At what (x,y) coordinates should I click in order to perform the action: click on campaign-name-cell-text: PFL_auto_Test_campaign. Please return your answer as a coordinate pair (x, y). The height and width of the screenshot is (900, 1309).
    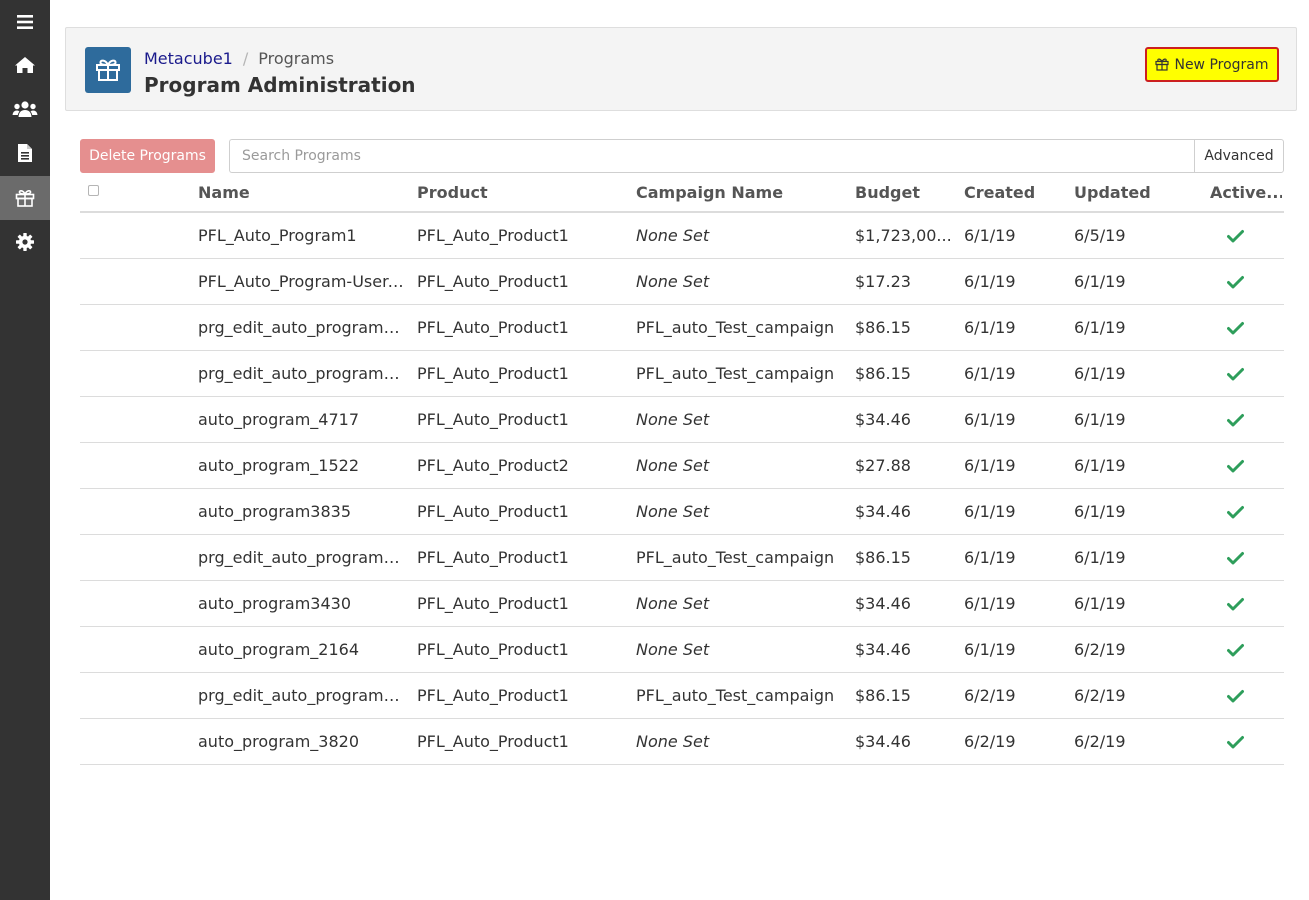
    Looking at the image, I should click on (735, 327).